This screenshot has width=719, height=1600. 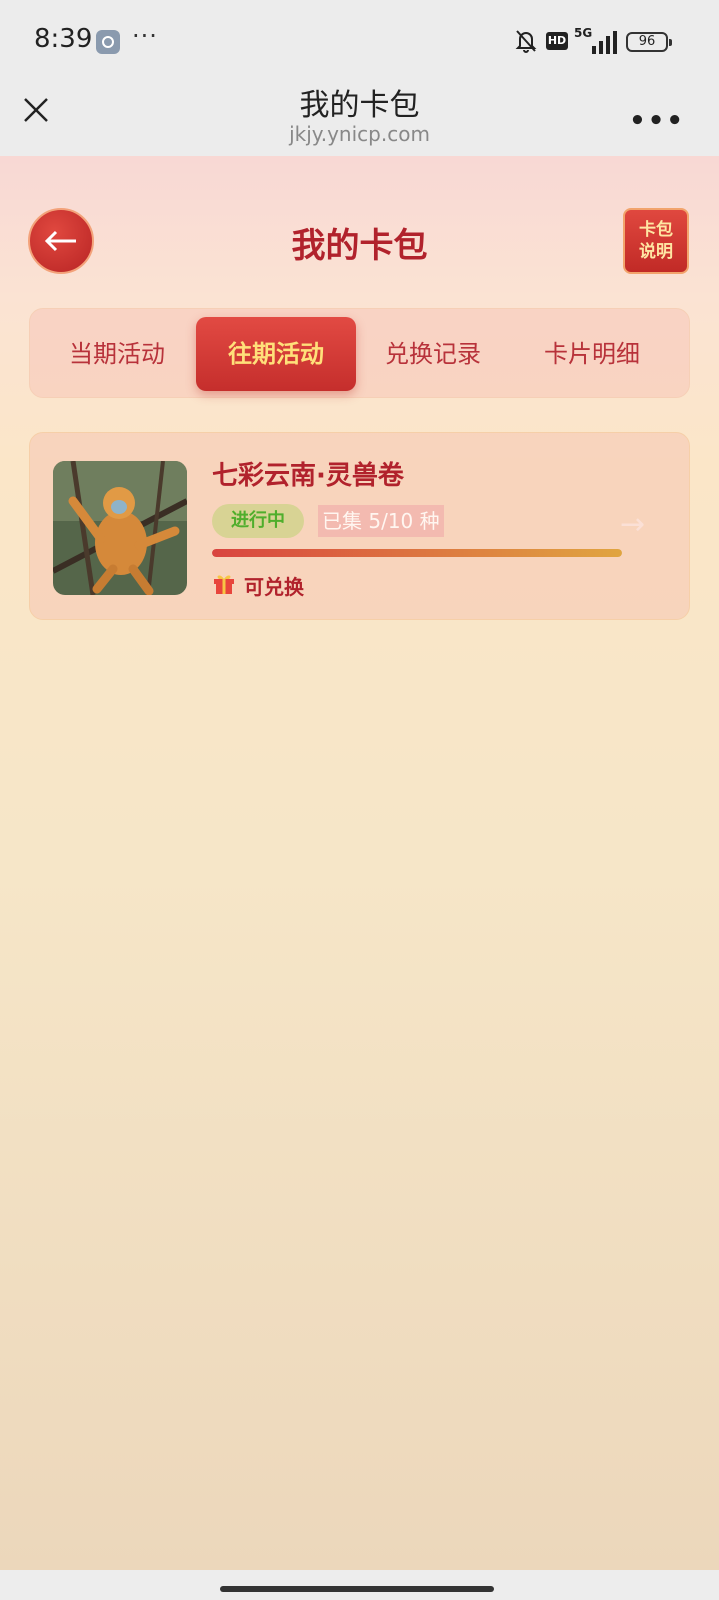 I want to click on collection-progress-fill, so click(x=417, y=553).